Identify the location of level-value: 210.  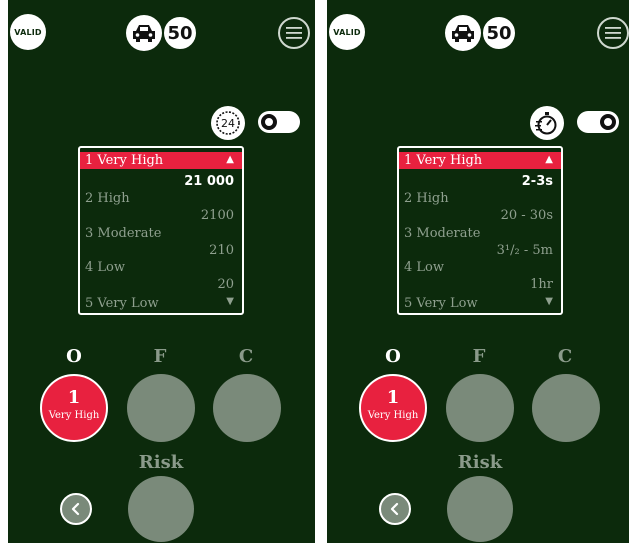
(221, 250).